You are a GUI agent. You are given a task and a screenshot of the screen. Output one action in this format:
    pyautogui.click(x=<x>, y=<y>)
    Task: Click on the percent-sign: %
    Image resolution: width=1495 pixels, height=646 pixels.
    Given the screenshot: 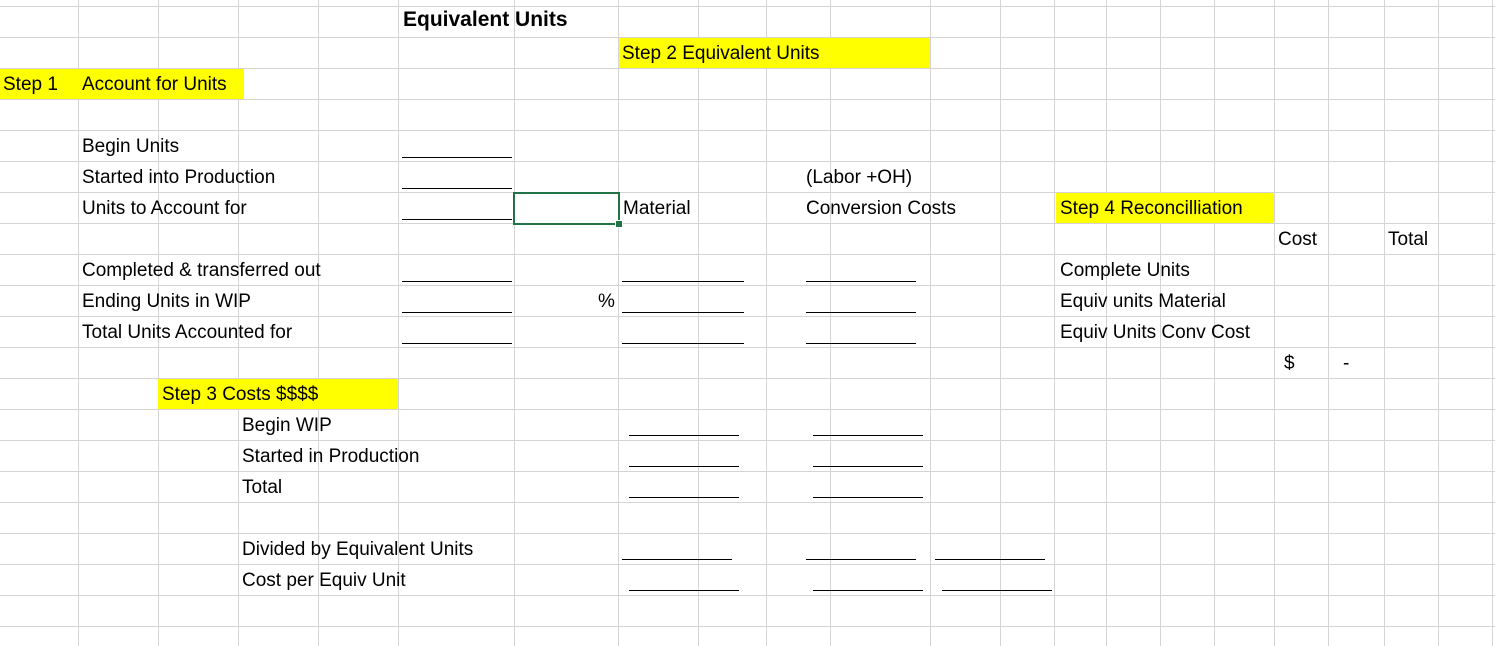 What is the action you would take?
    pyautogui.click(x=606, y=301)
    